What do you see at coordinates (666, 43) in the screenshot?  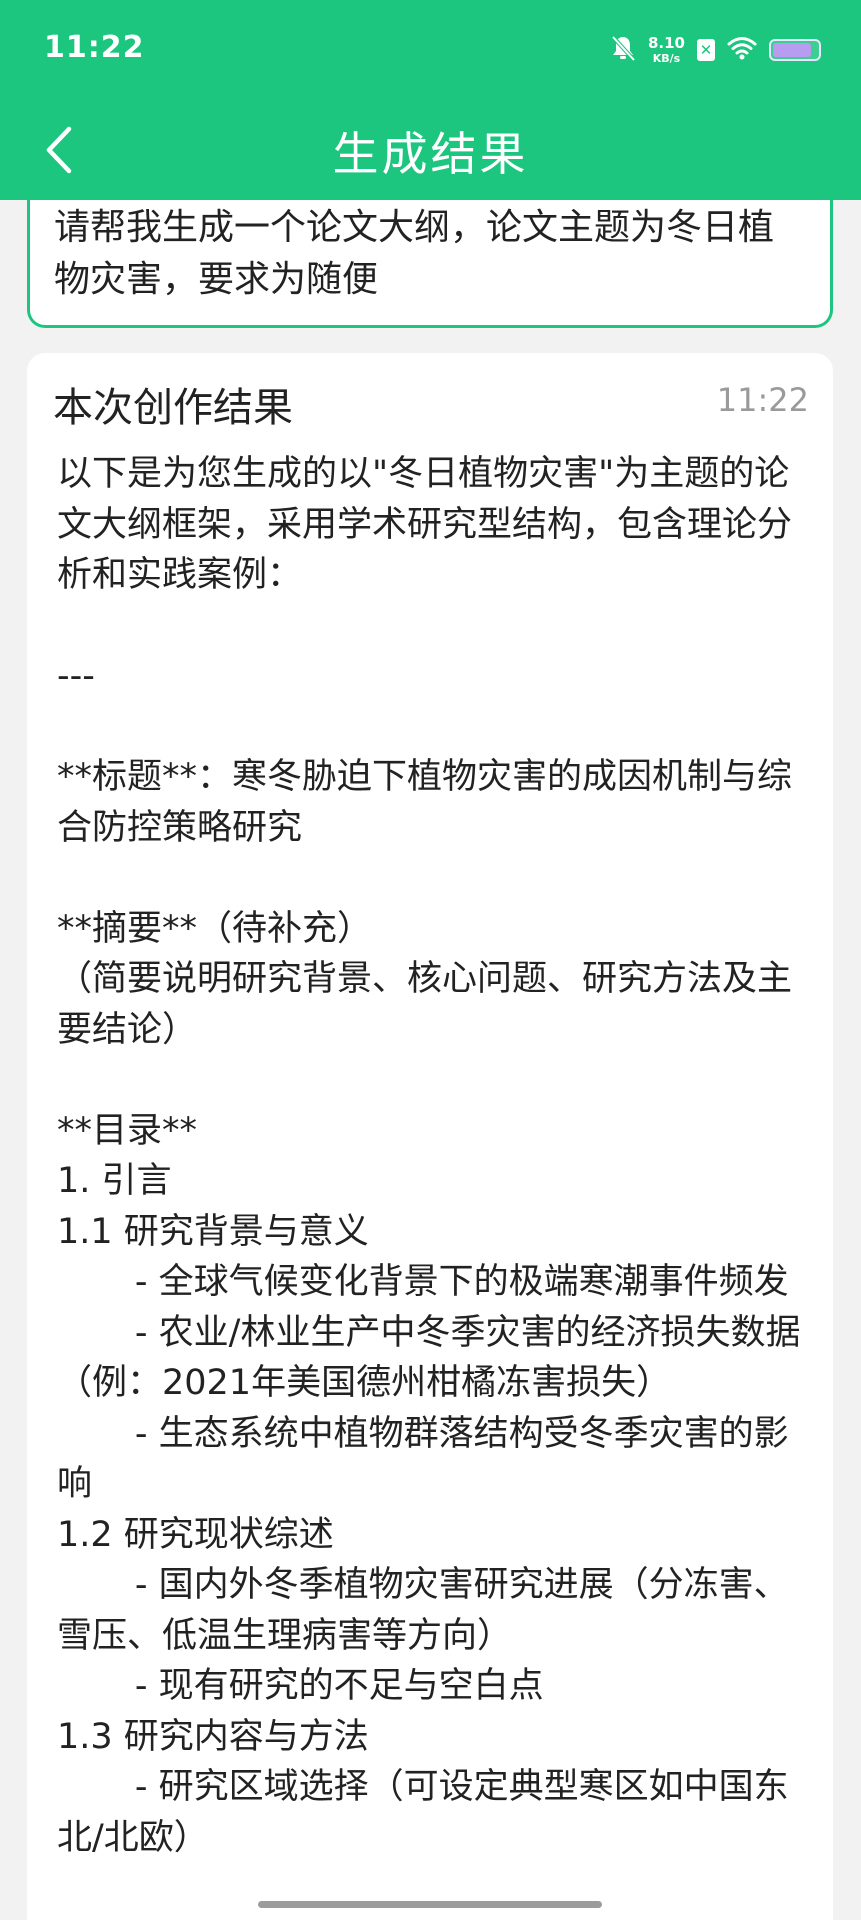 I see `network-speed-value: 8.10` at bounding box center [666, 43].